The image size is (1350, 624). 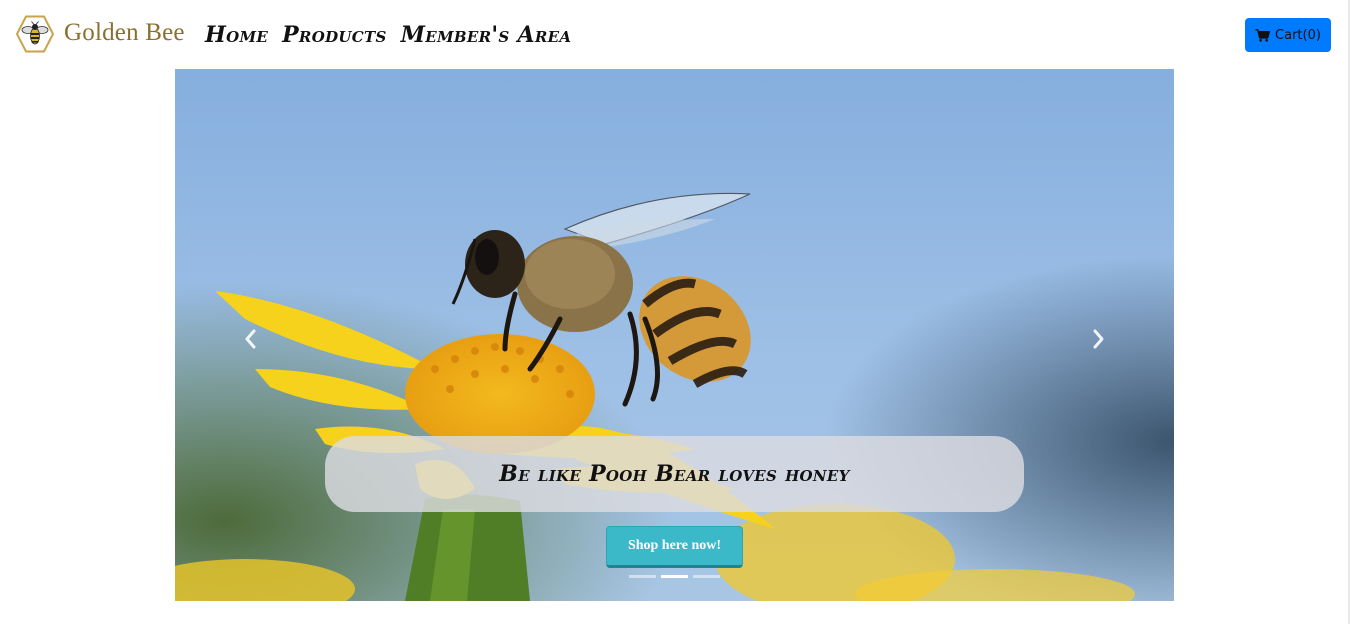 I want to click on carousel-next-button, so click(x=1099, y=339).